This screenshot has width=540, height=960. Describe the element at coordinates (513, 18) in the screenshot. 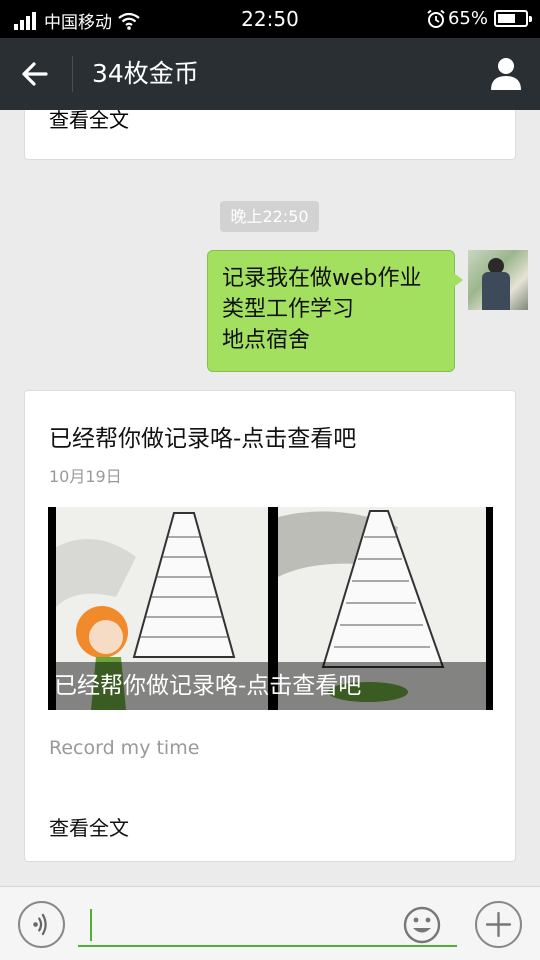

I see `battery-icon` at that location.